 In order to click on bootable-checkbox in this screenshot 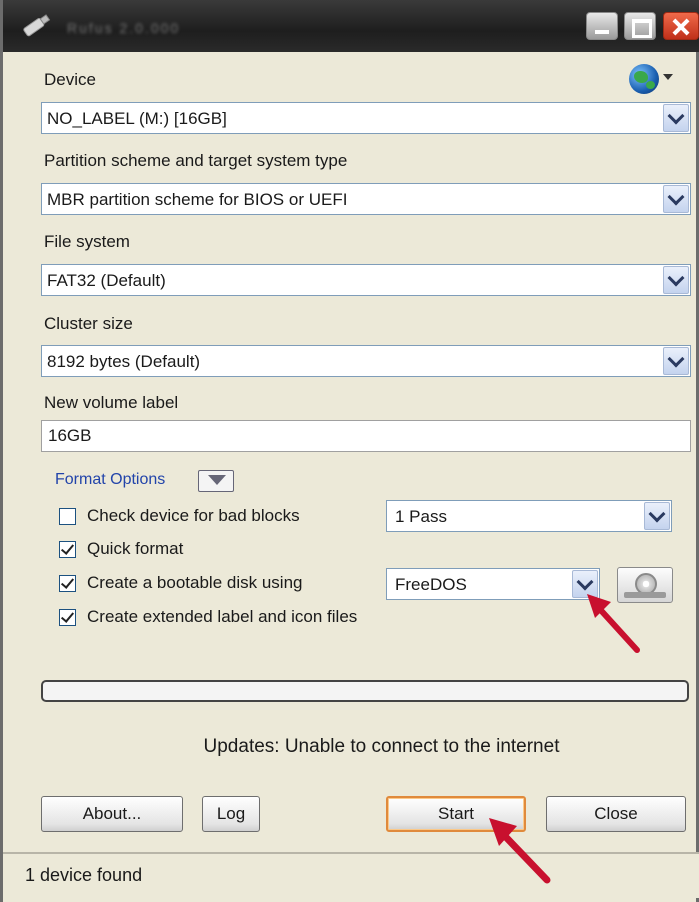, I will do `click(67, 583)`.